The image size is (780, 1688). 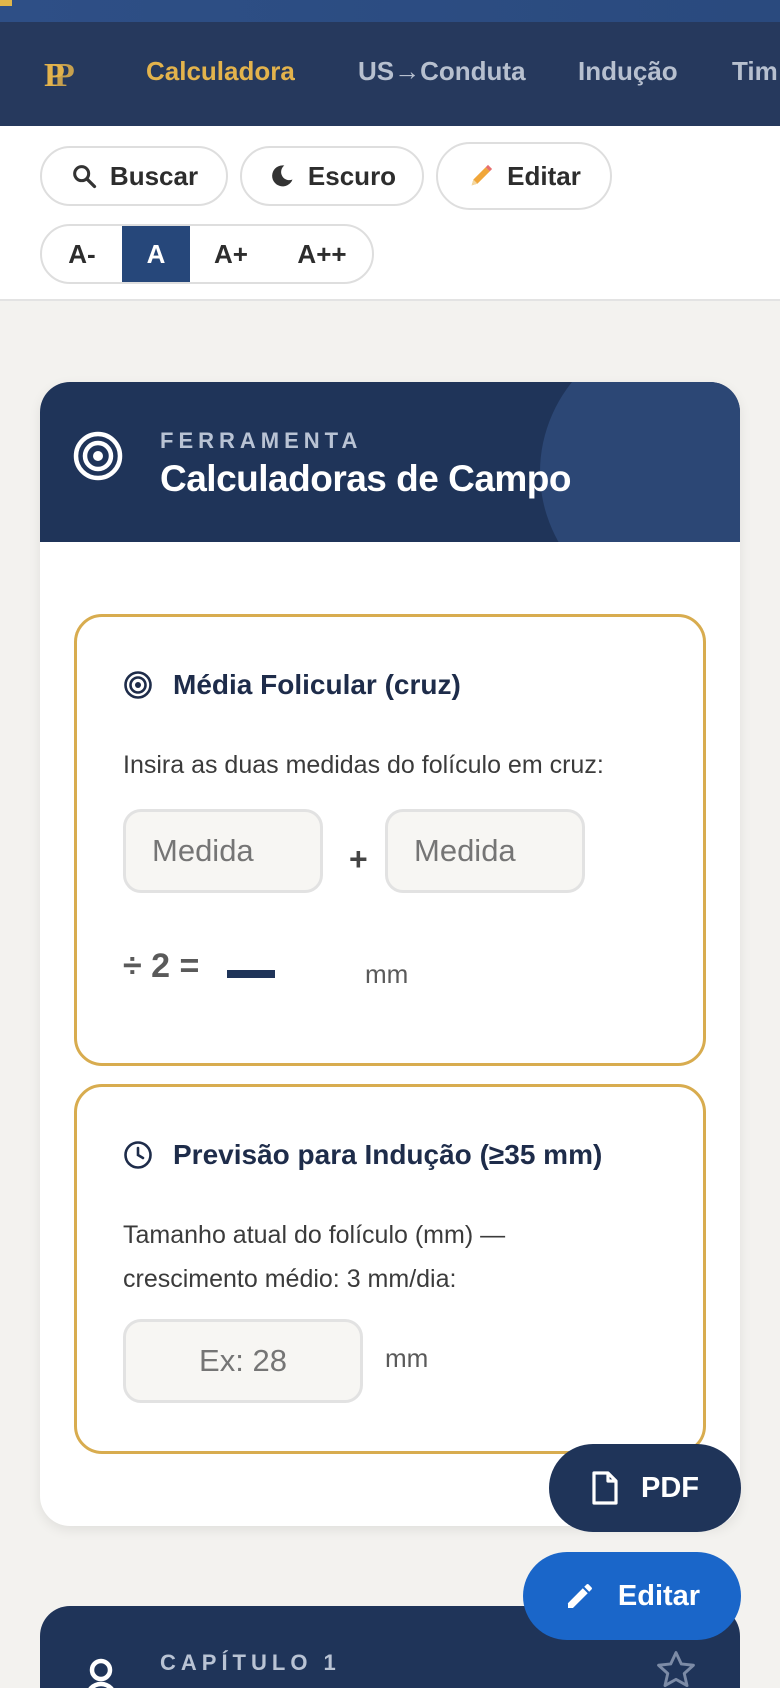 I want to click on app-logo-icon: P P, so click(x=62, y=74).